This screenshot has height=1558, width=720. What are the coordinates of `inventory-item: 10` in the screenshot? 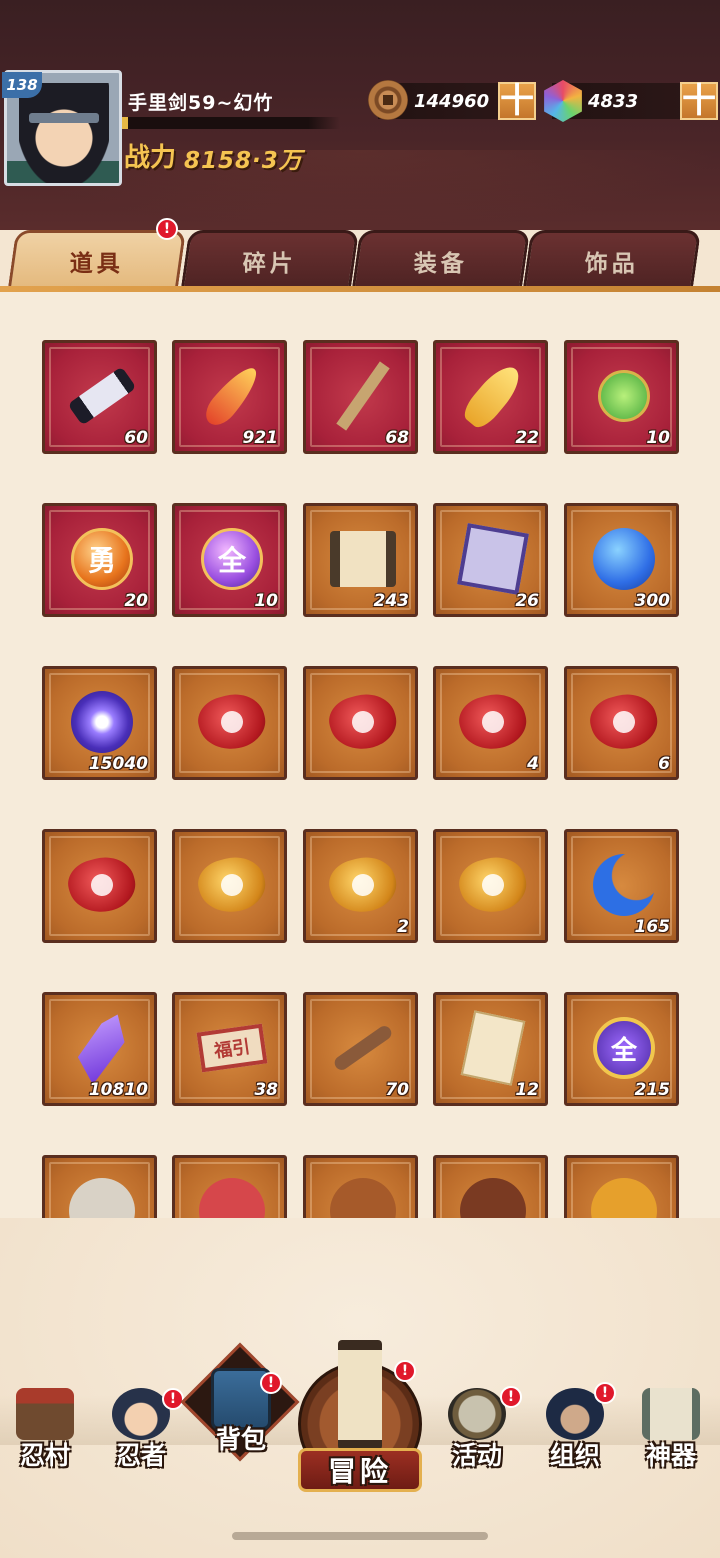 It's located at (621, 397).